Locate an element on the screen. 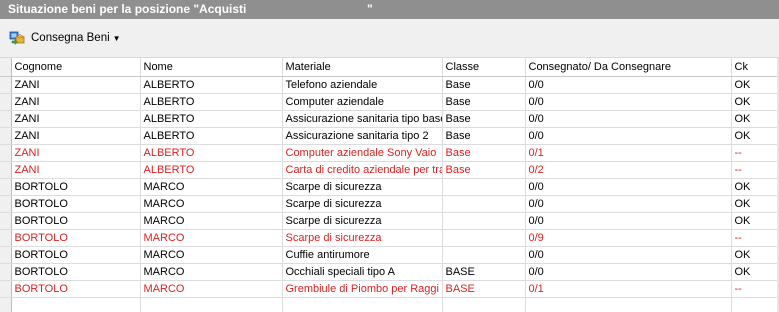 The height and width of the screenshot is (312, 779). column-header-nome: Nome is located at coordinates (211, 67).